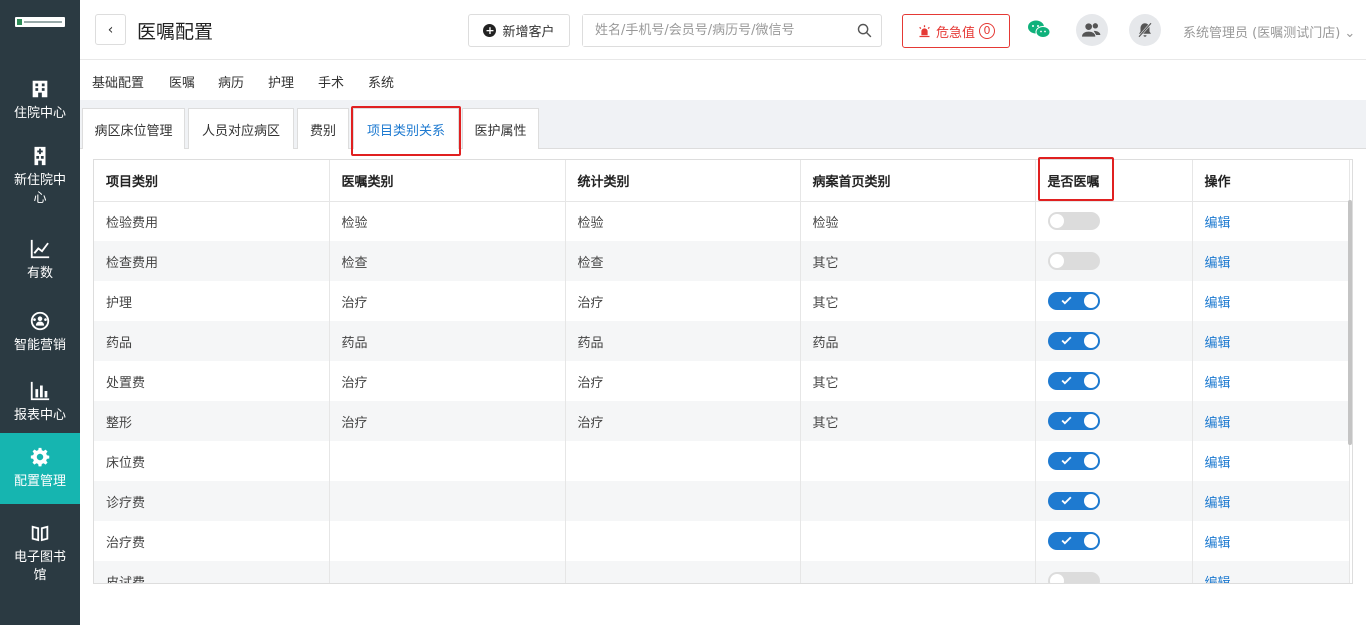 Image resolution: width=1366 pixels, height=625 pixels. Describe the element at coordinates (133, 128) in the screenshot. I see `tab-ward-bed-management: 病区床位管理` at that location.